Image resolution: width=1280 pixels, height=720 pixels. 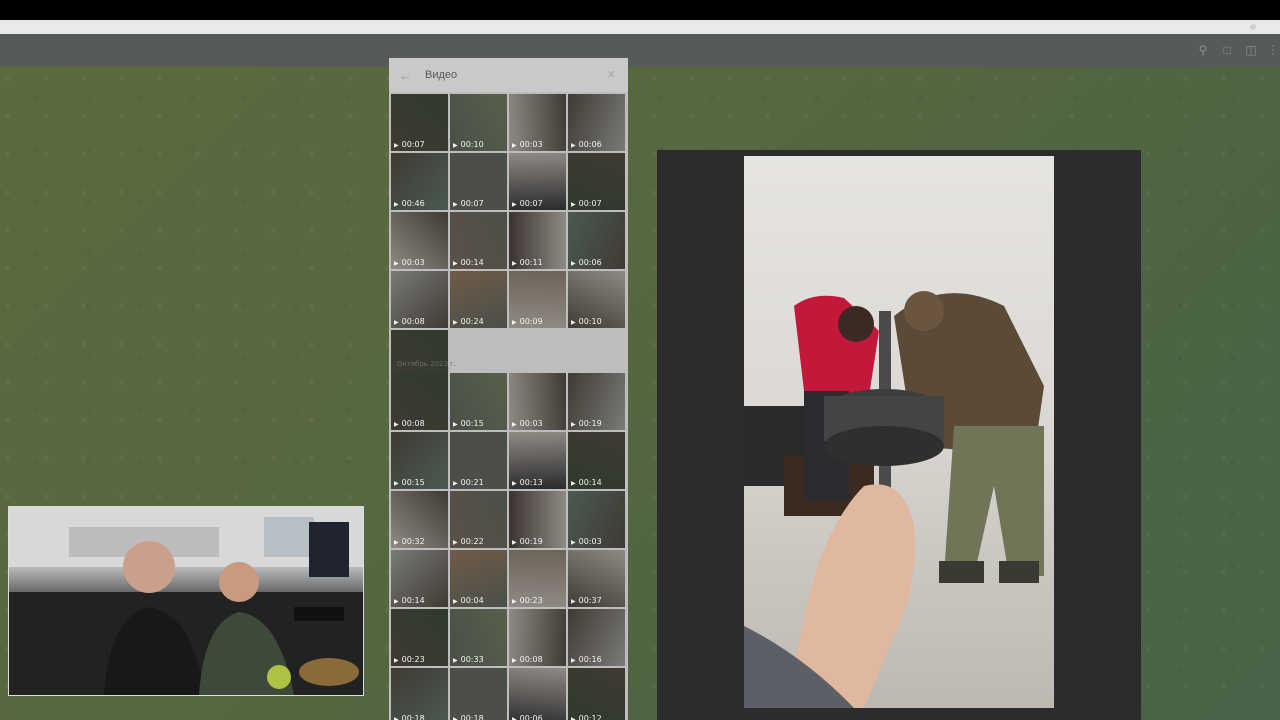 What do you see at coordinates (1253, 27) in the screenshot?
I see `window-control-icon` at bounding box center [1253, 27].